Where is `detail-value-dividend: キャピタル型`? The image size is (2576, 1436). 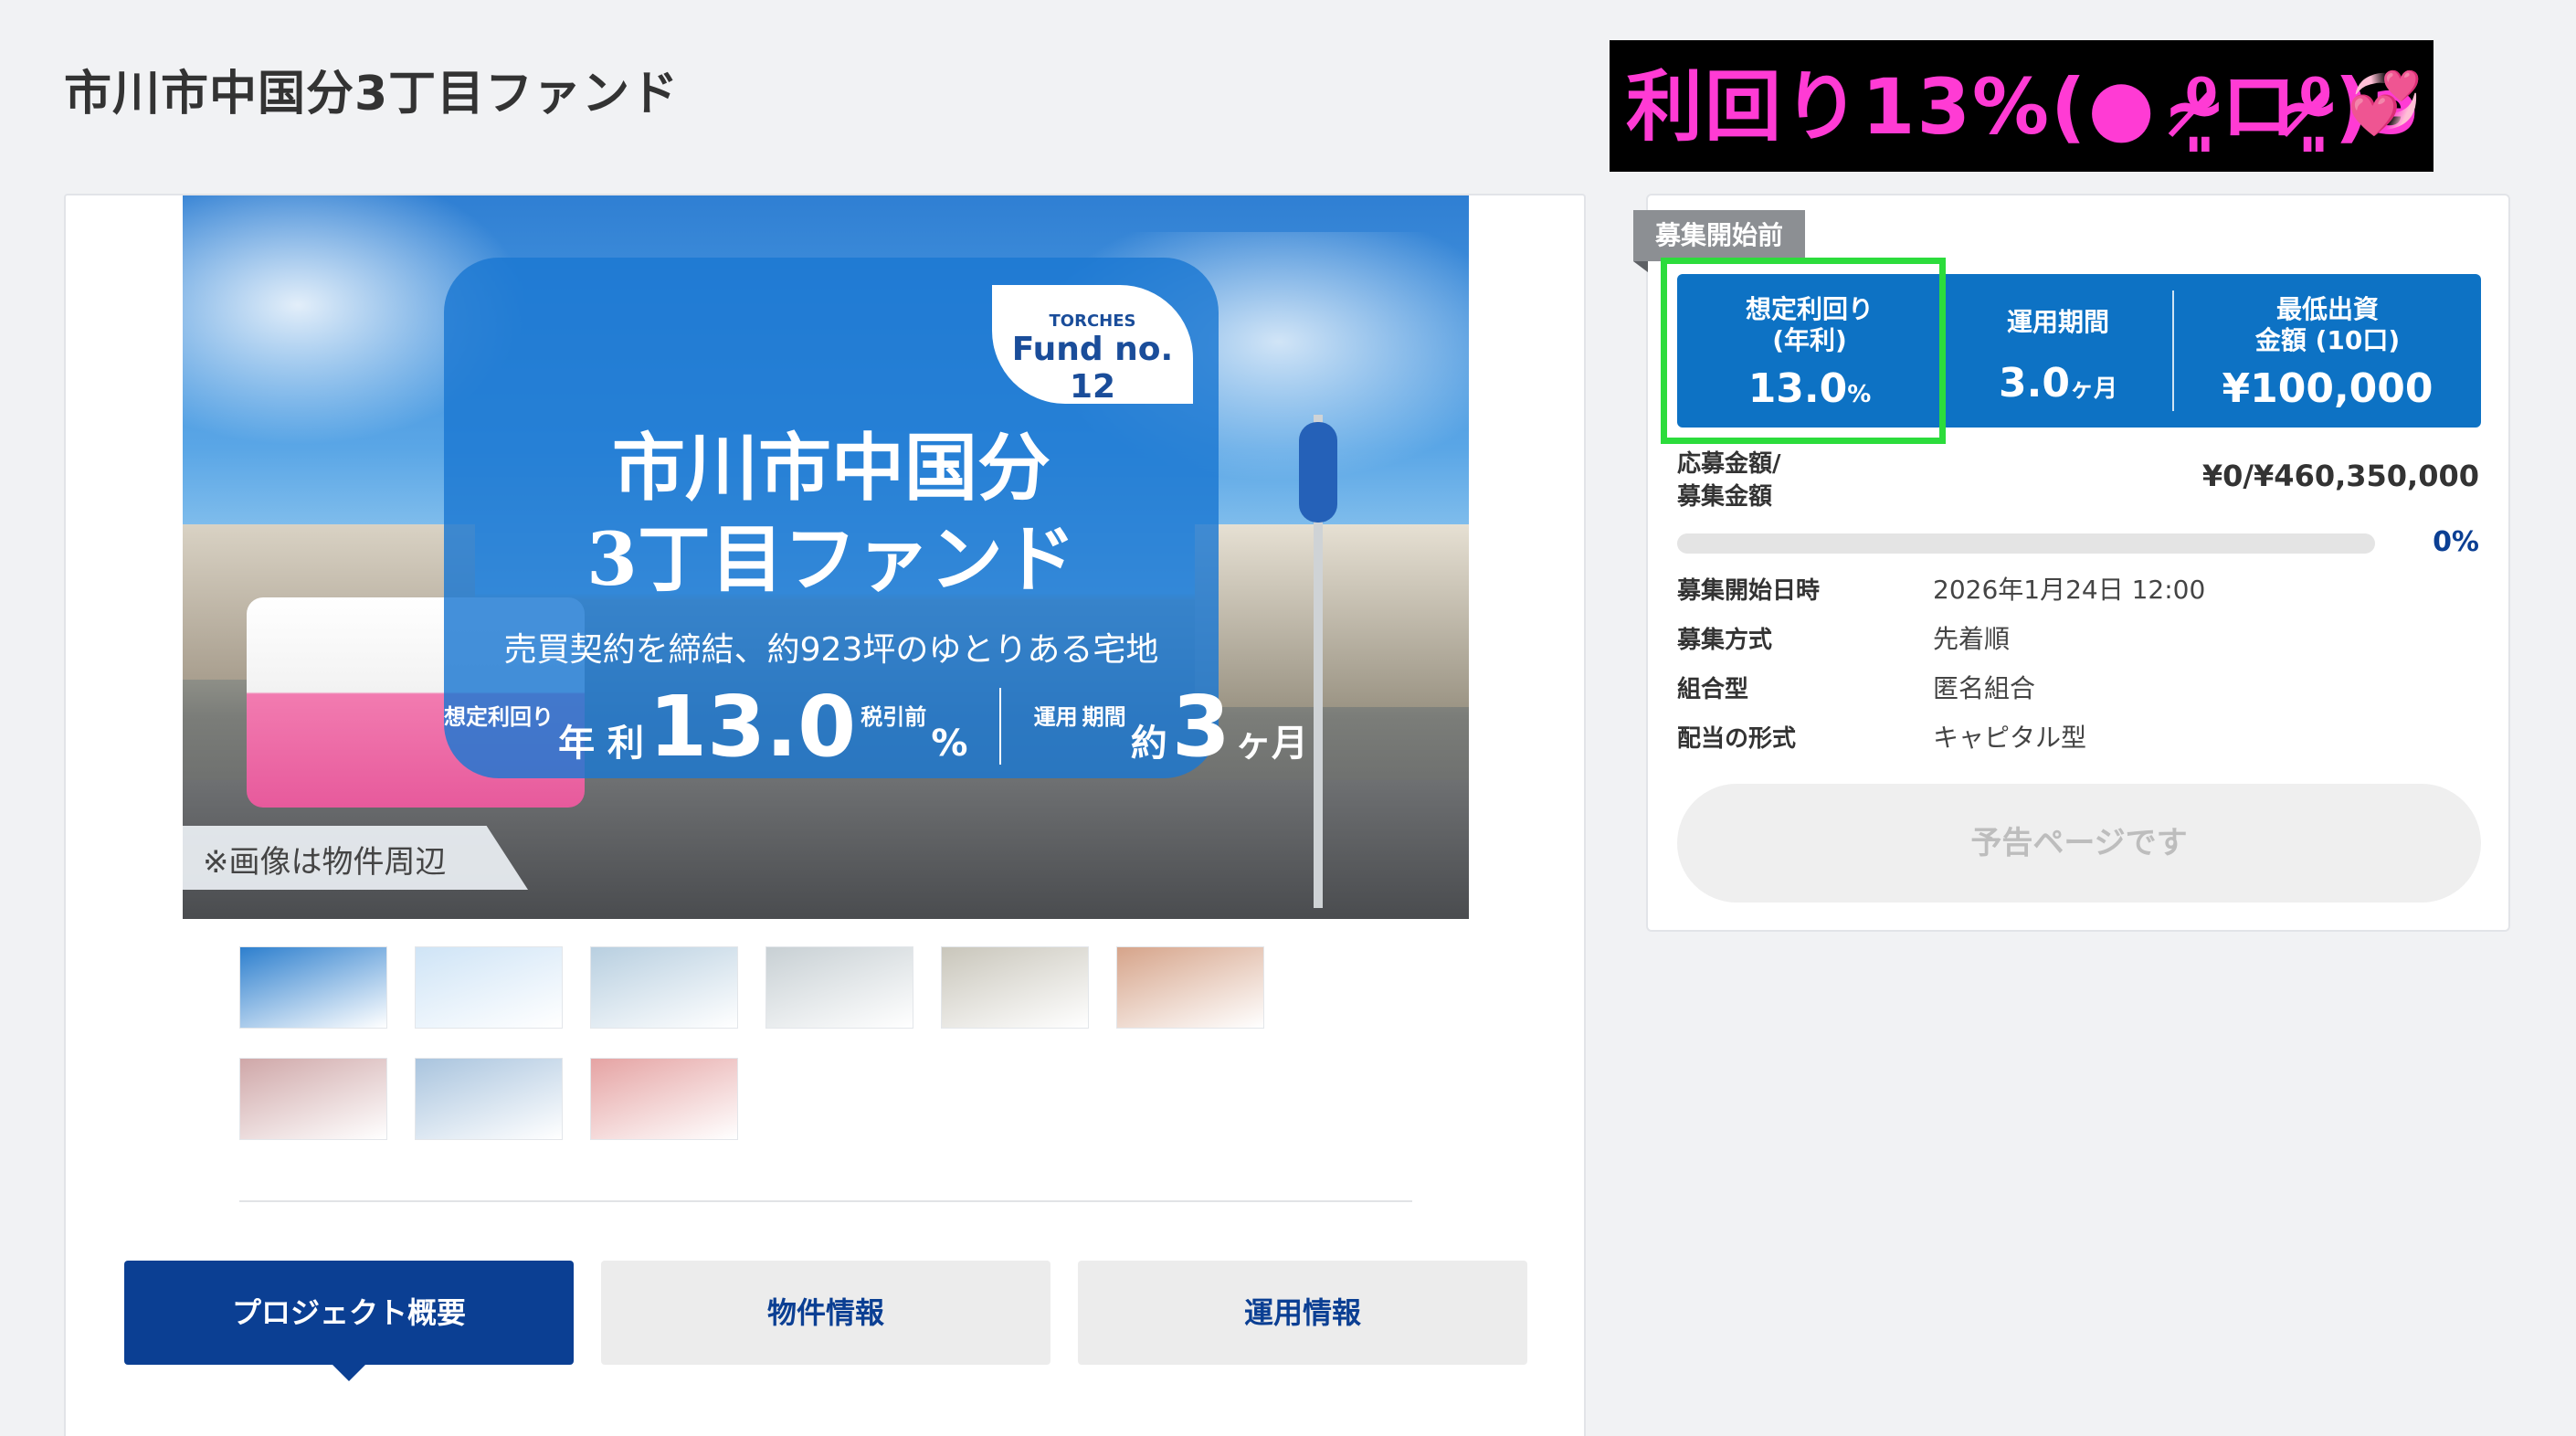 detail-value-dividend: キャピタル型 is located at coordinates (2010, 738).